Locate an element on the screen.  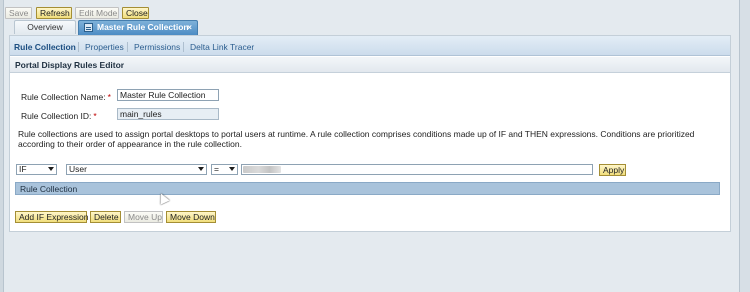
close-button: Close is located at coordinates (135, 13).